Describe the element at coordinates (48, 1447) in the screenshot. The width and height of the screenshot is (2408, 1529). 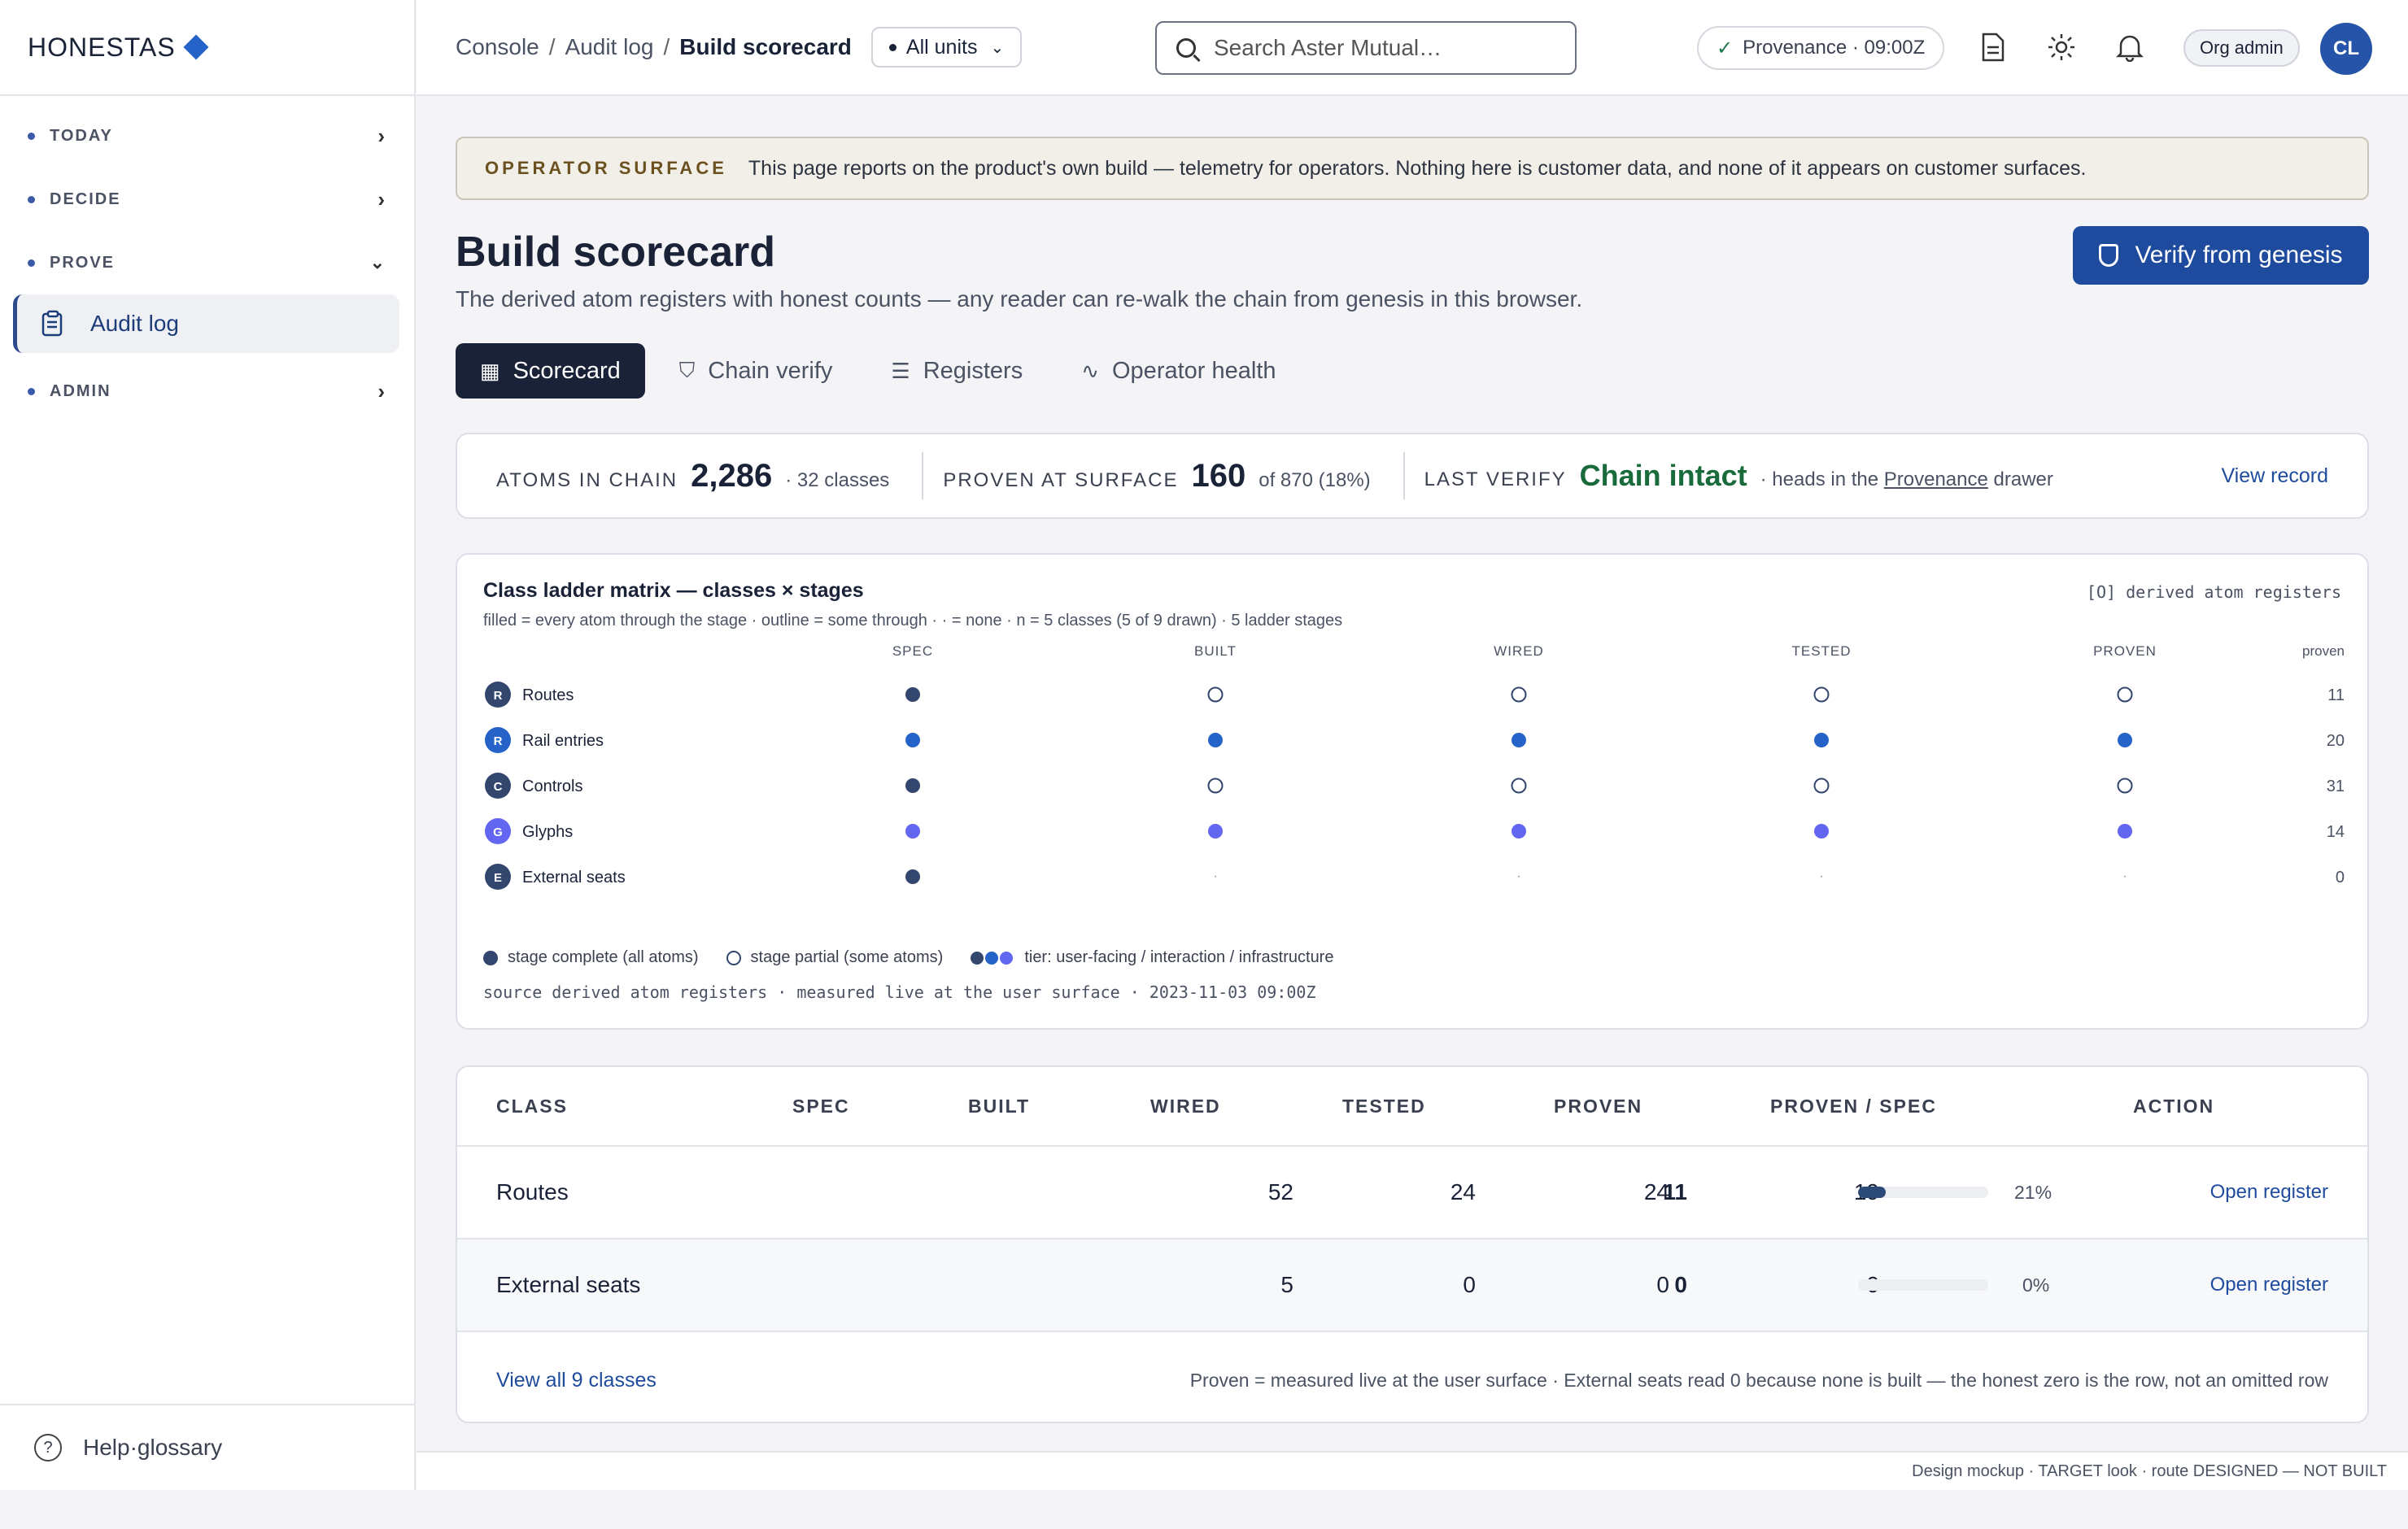
I see `help-icon: ?` at that location.